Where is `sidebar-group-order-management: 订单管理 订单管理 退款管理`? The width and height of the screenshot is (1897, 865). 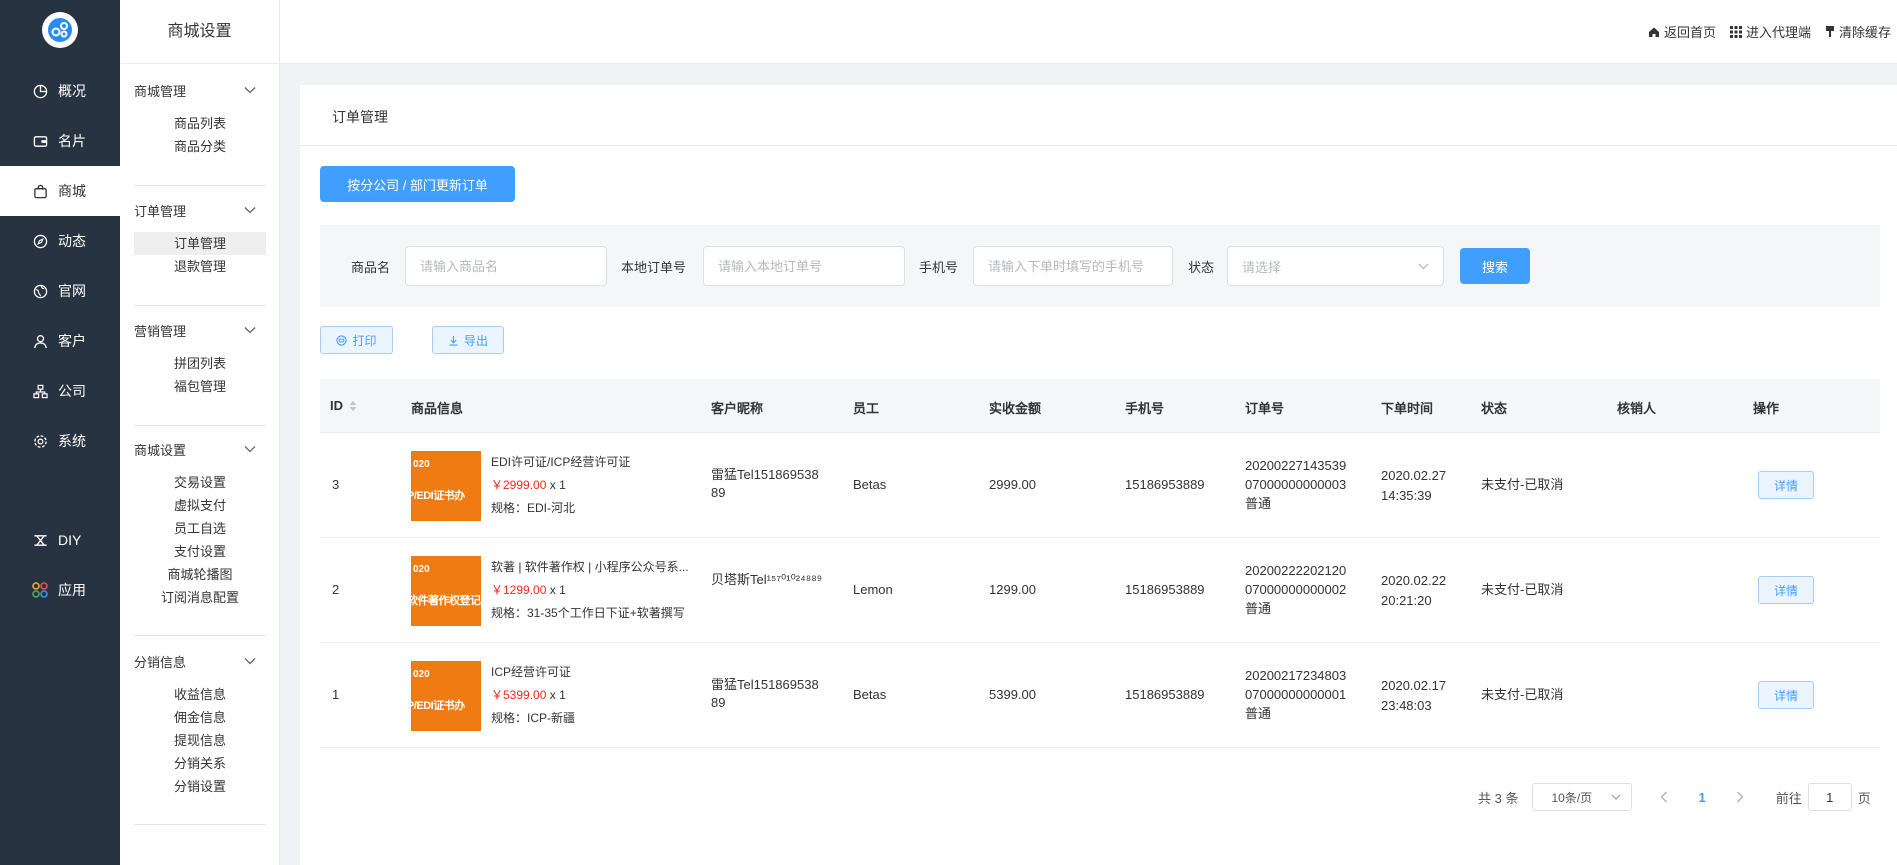
sidebar-group-order-management: 订单管理 订单管理 退款管理 is located at coordinates (200, 236).